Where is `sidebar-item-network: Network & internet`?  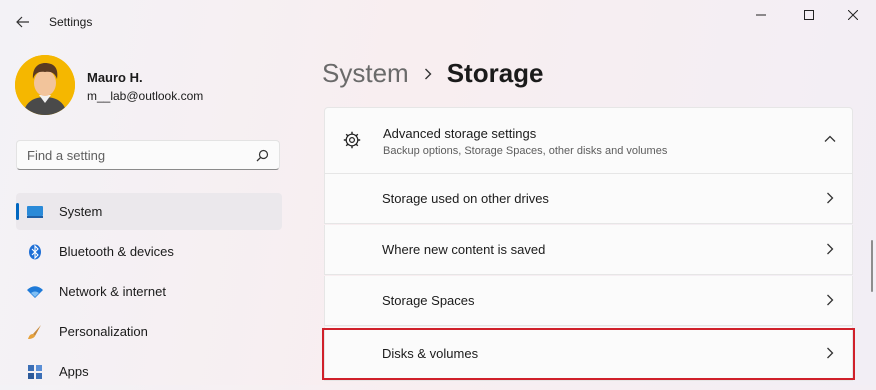
sidebar-item-network: Network & internet is located at coordinates (149, 291).